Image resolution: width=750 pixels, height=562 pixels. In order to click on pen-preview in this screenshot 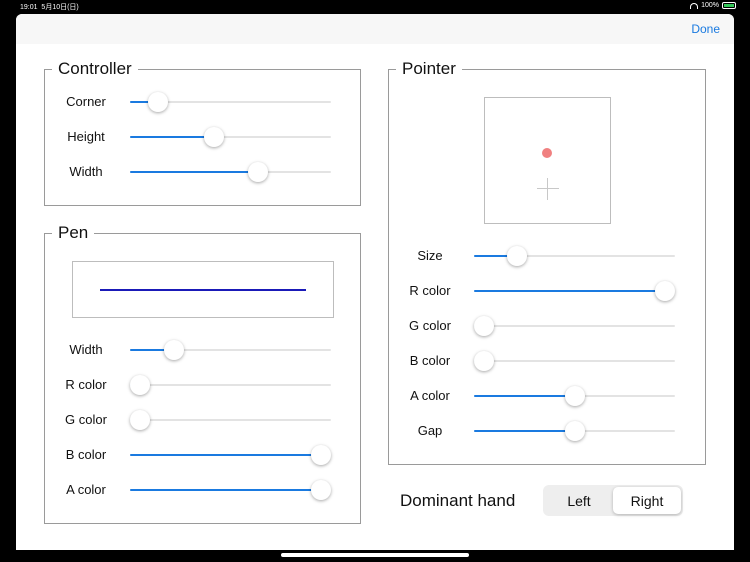, I will do `click(203, 289)`.